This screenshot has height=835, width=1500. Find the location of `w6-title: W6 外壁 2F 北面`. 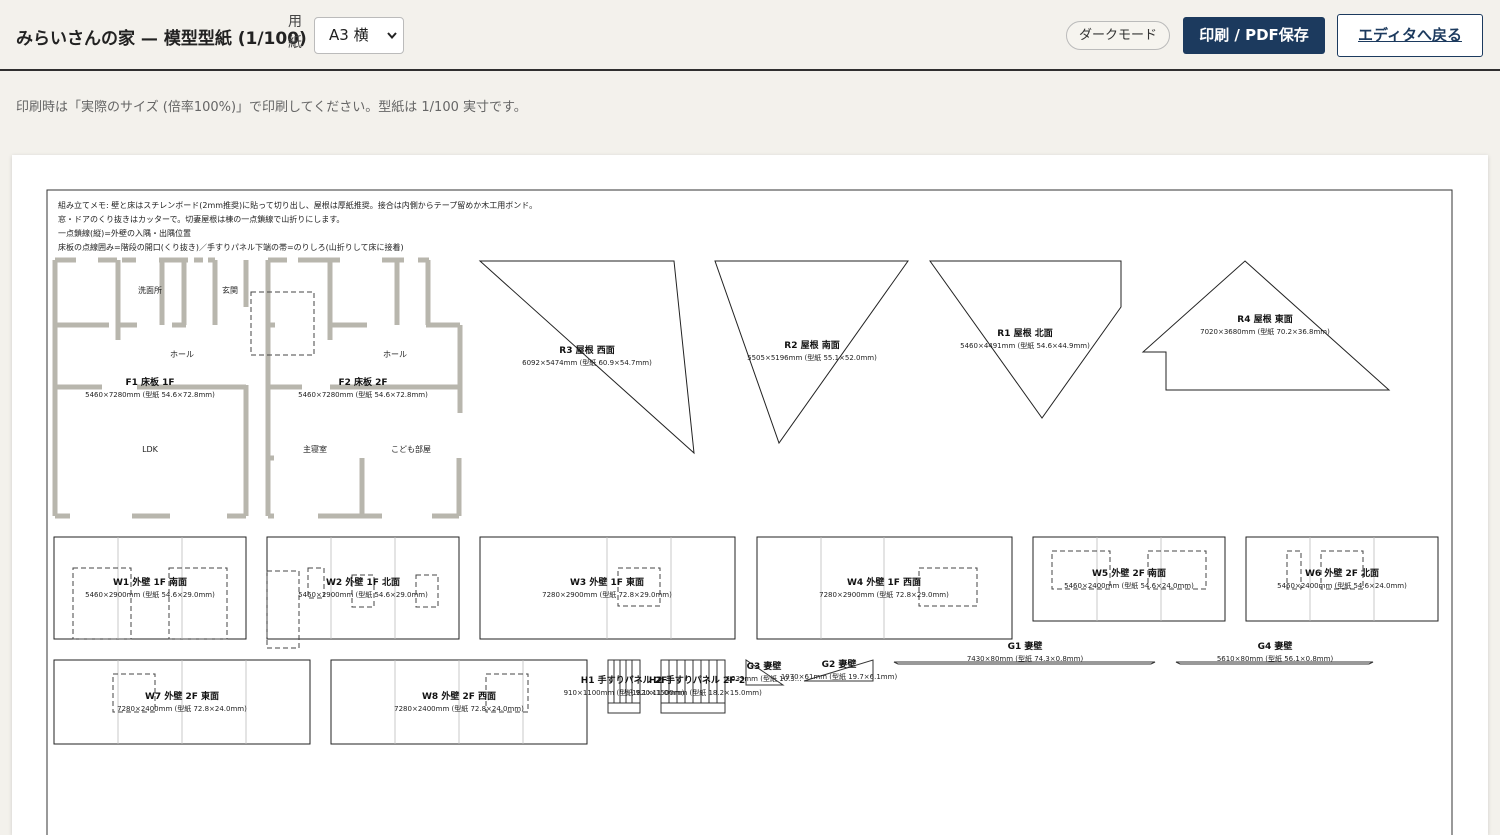

w6-title: W6 外壁 2F 北面 is located at coordinates (1342, 573).